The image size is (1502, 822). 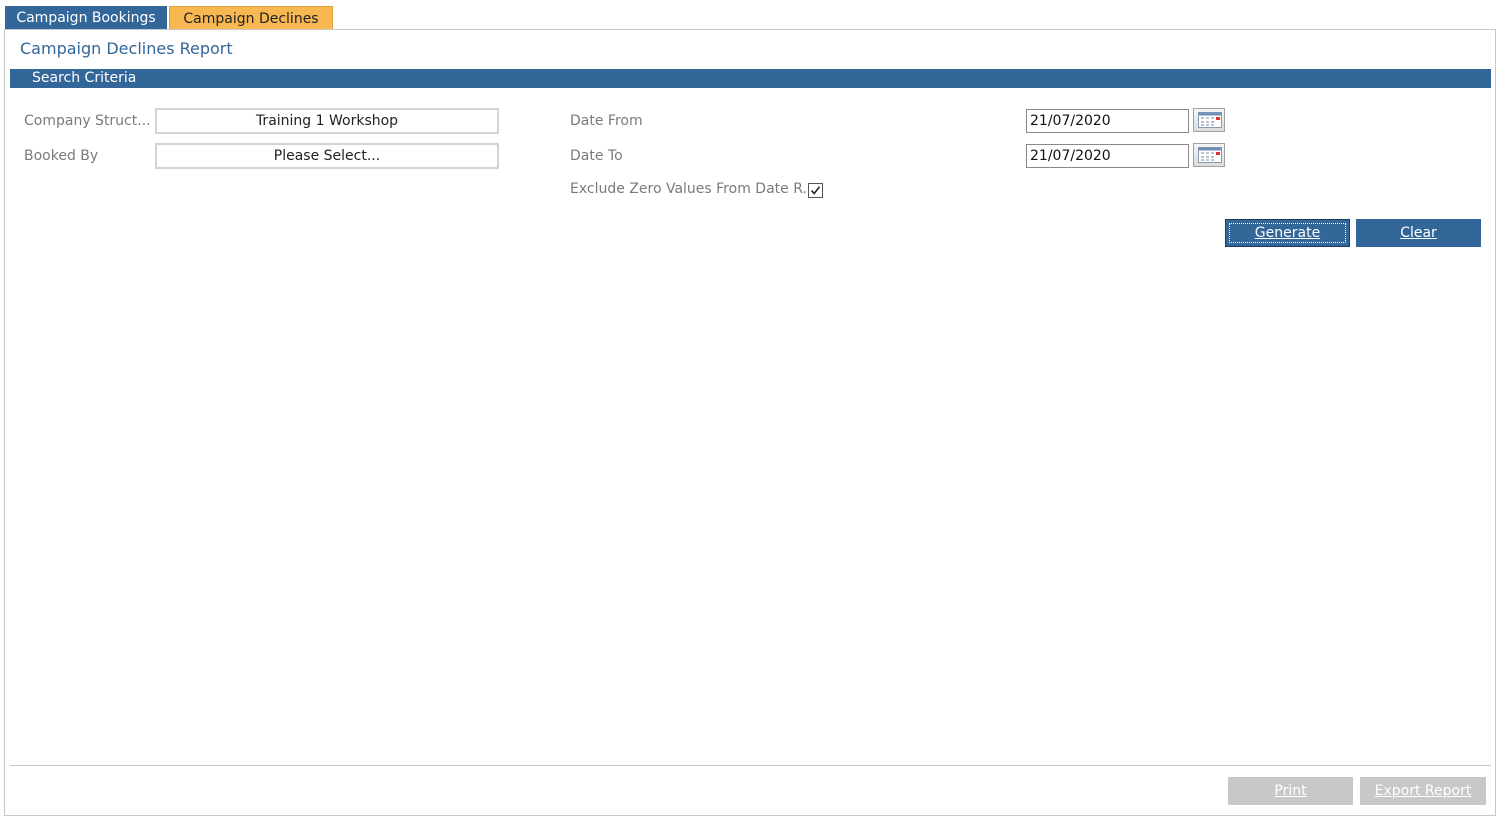 What do you see at coordinates (61, 156) in the screenshot?
I see `booked-by-label: Booked By` at bounding box center [61, 156].